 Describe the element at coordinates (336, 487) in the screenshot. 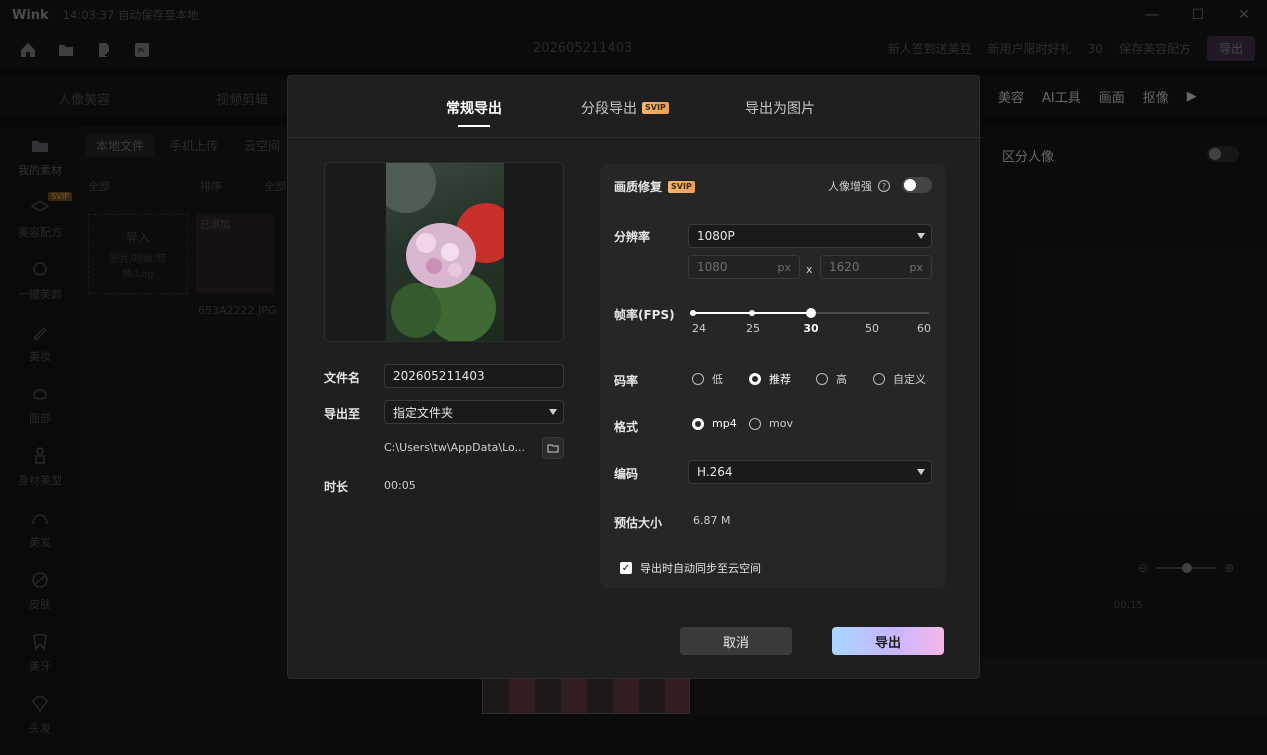

I see `duration-label: 时长` at that location.